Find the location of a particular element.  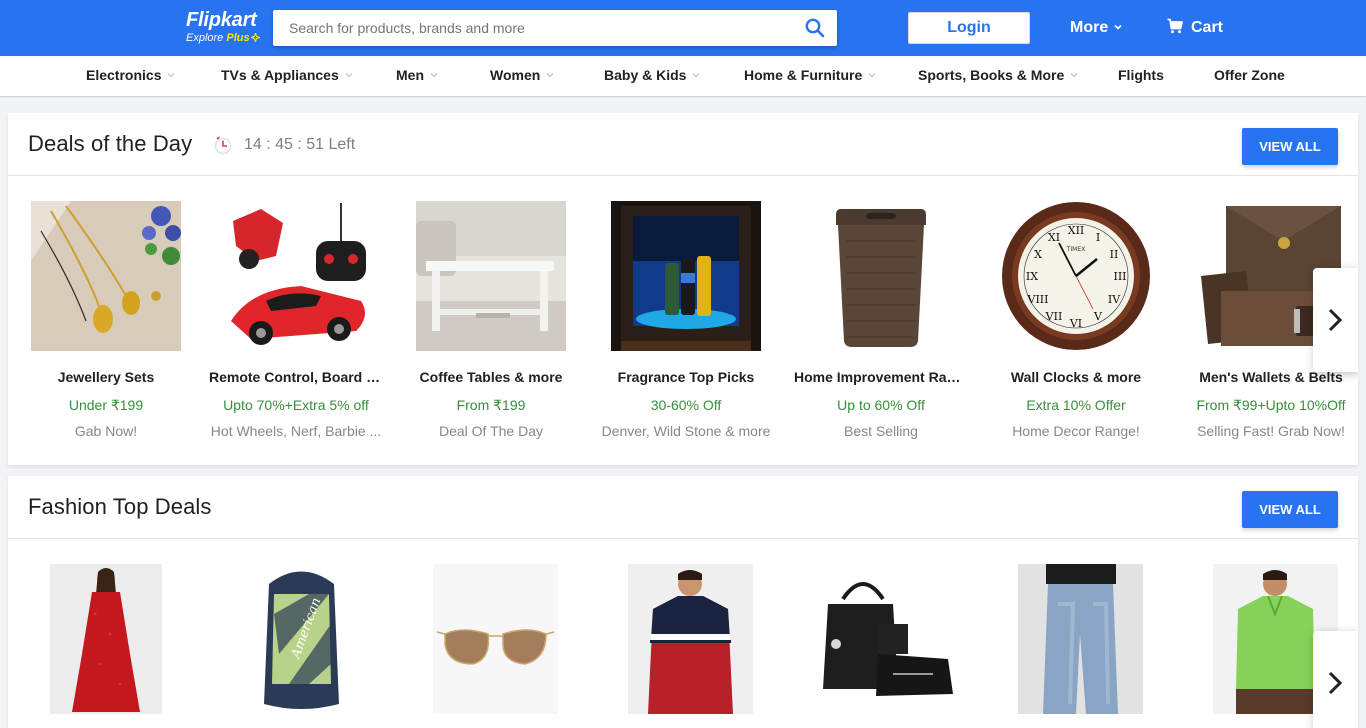

fashion-card: American is located at coordinates (296, 638).